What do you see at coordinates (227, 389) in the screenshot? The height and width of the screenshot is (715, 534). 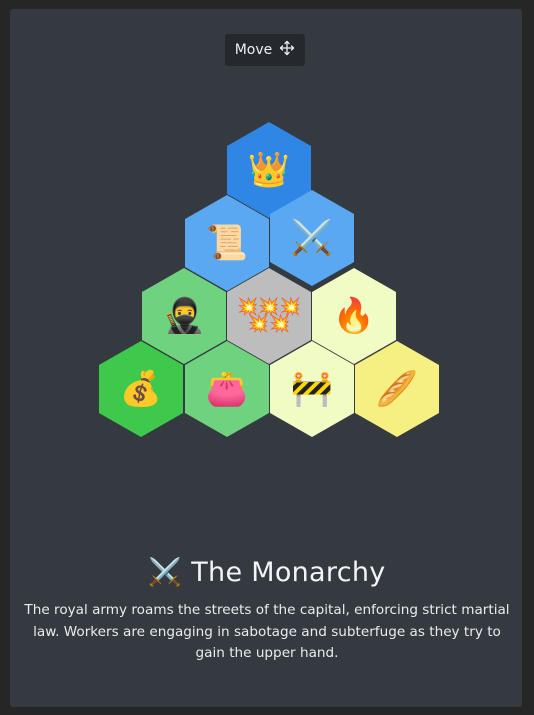 I see `purse-icon: 👛` at bounding box center [227, 389].